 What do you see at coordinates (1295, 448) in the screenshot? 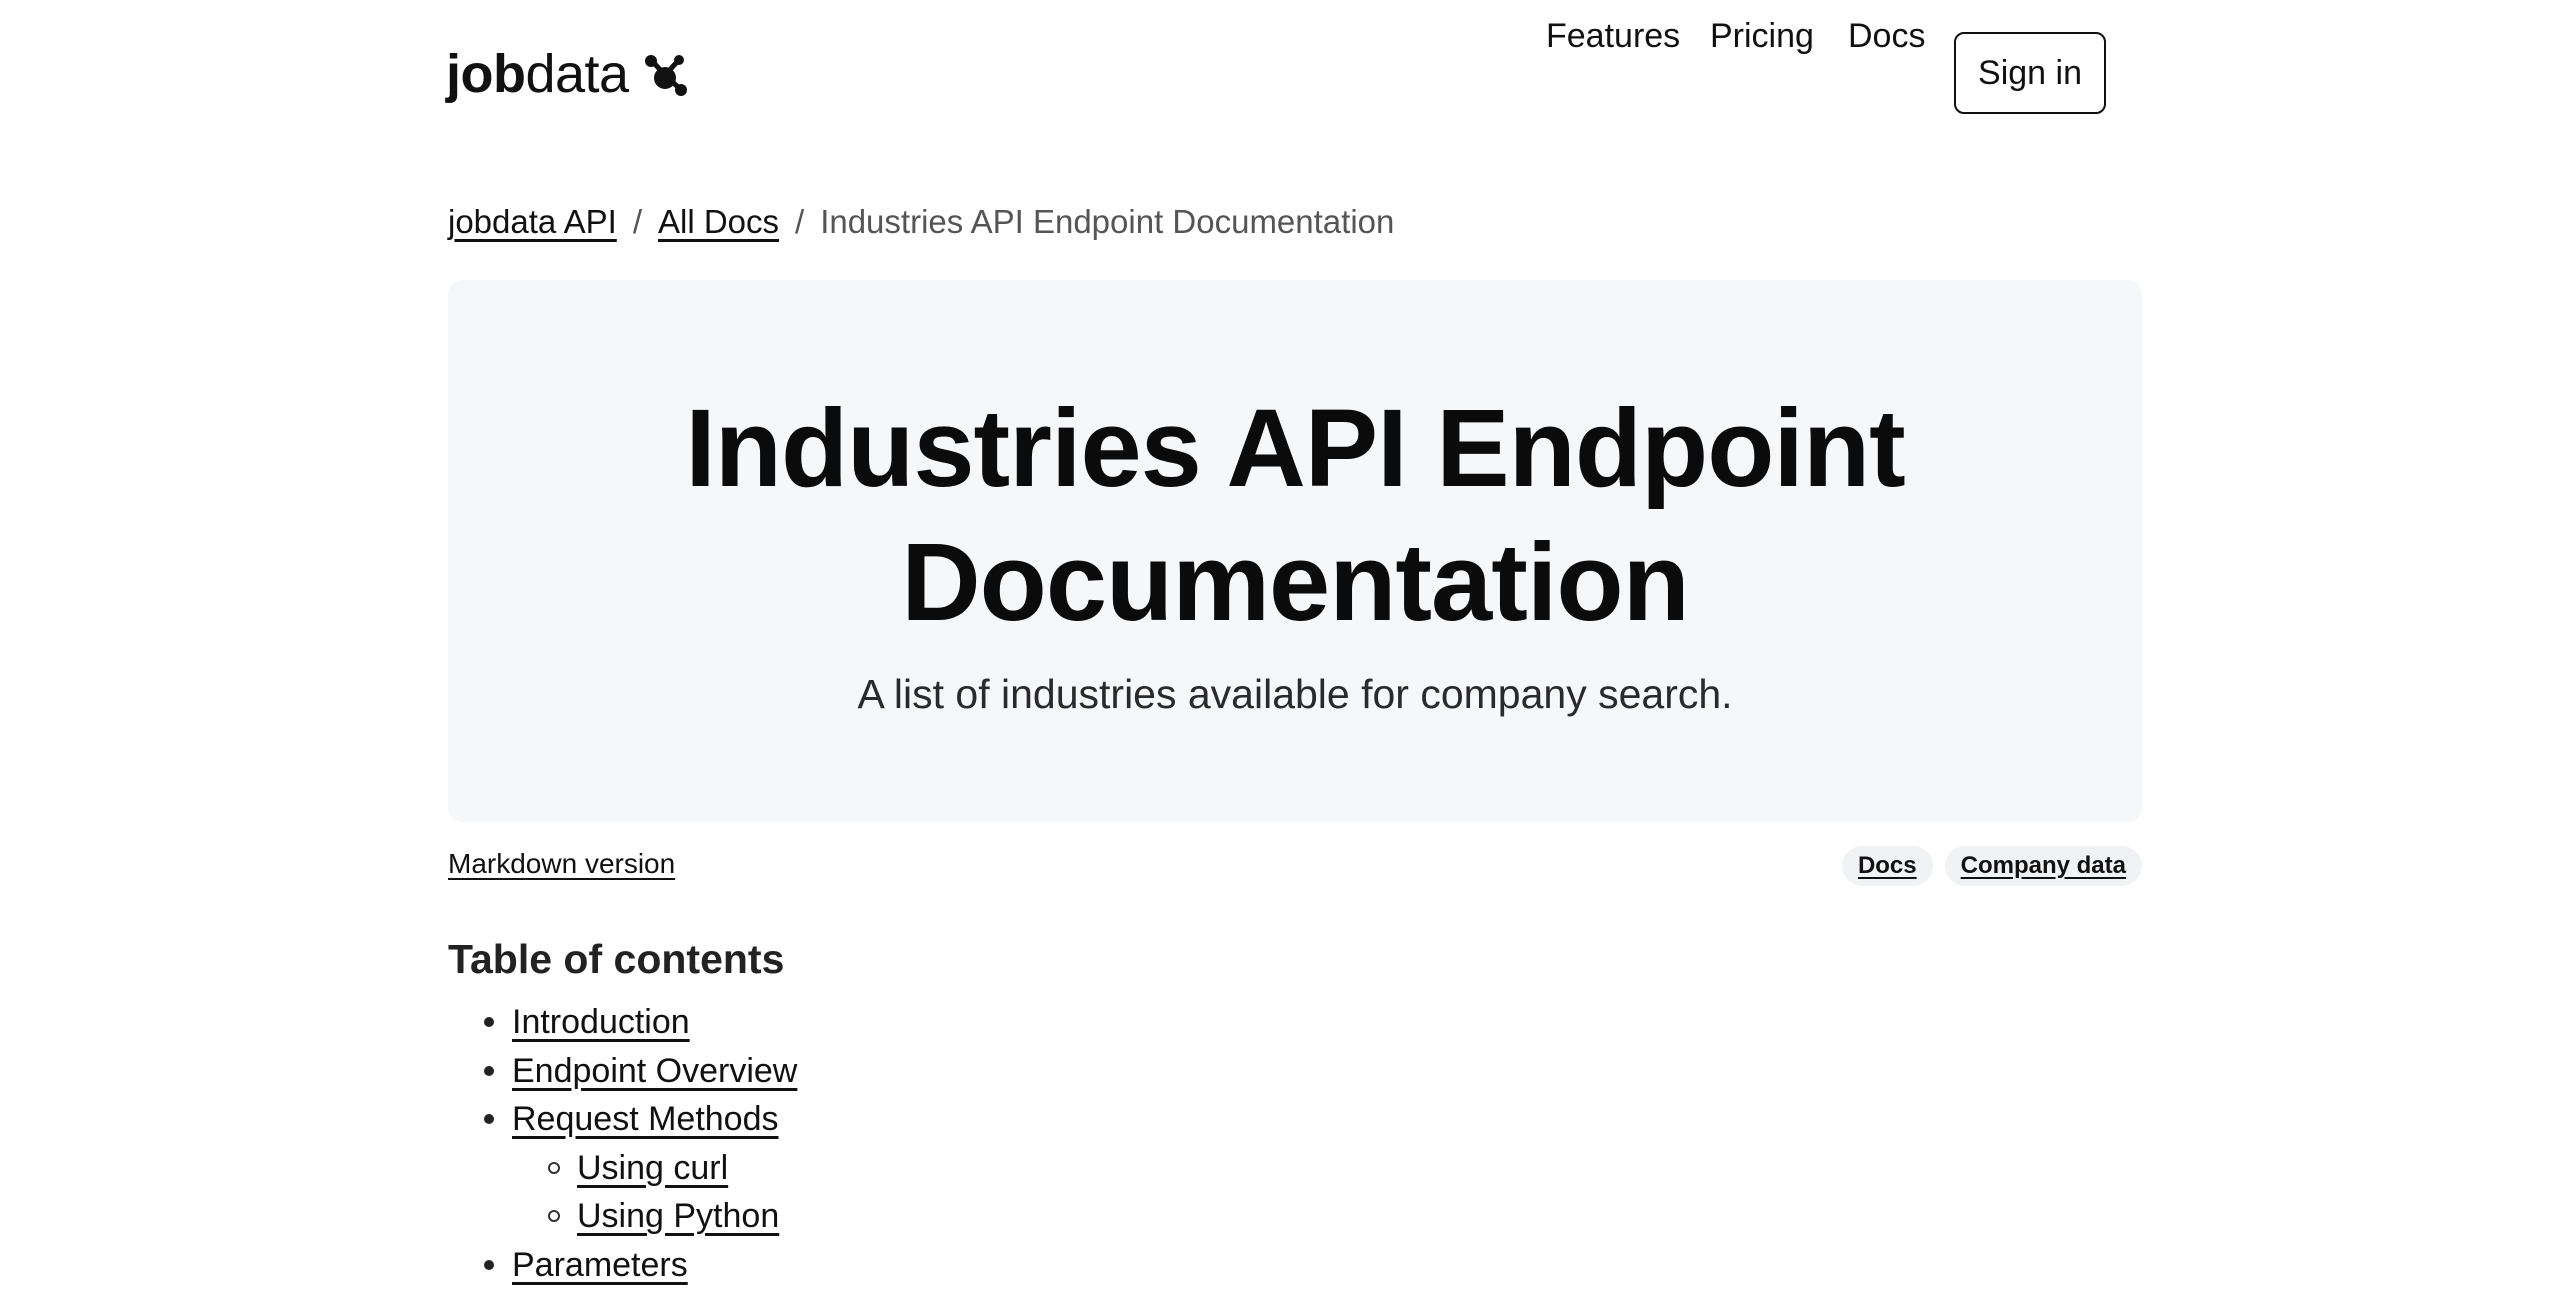
I see `page-title-line-1: Industries API Endpoint` at bounding box center [1295, 448].